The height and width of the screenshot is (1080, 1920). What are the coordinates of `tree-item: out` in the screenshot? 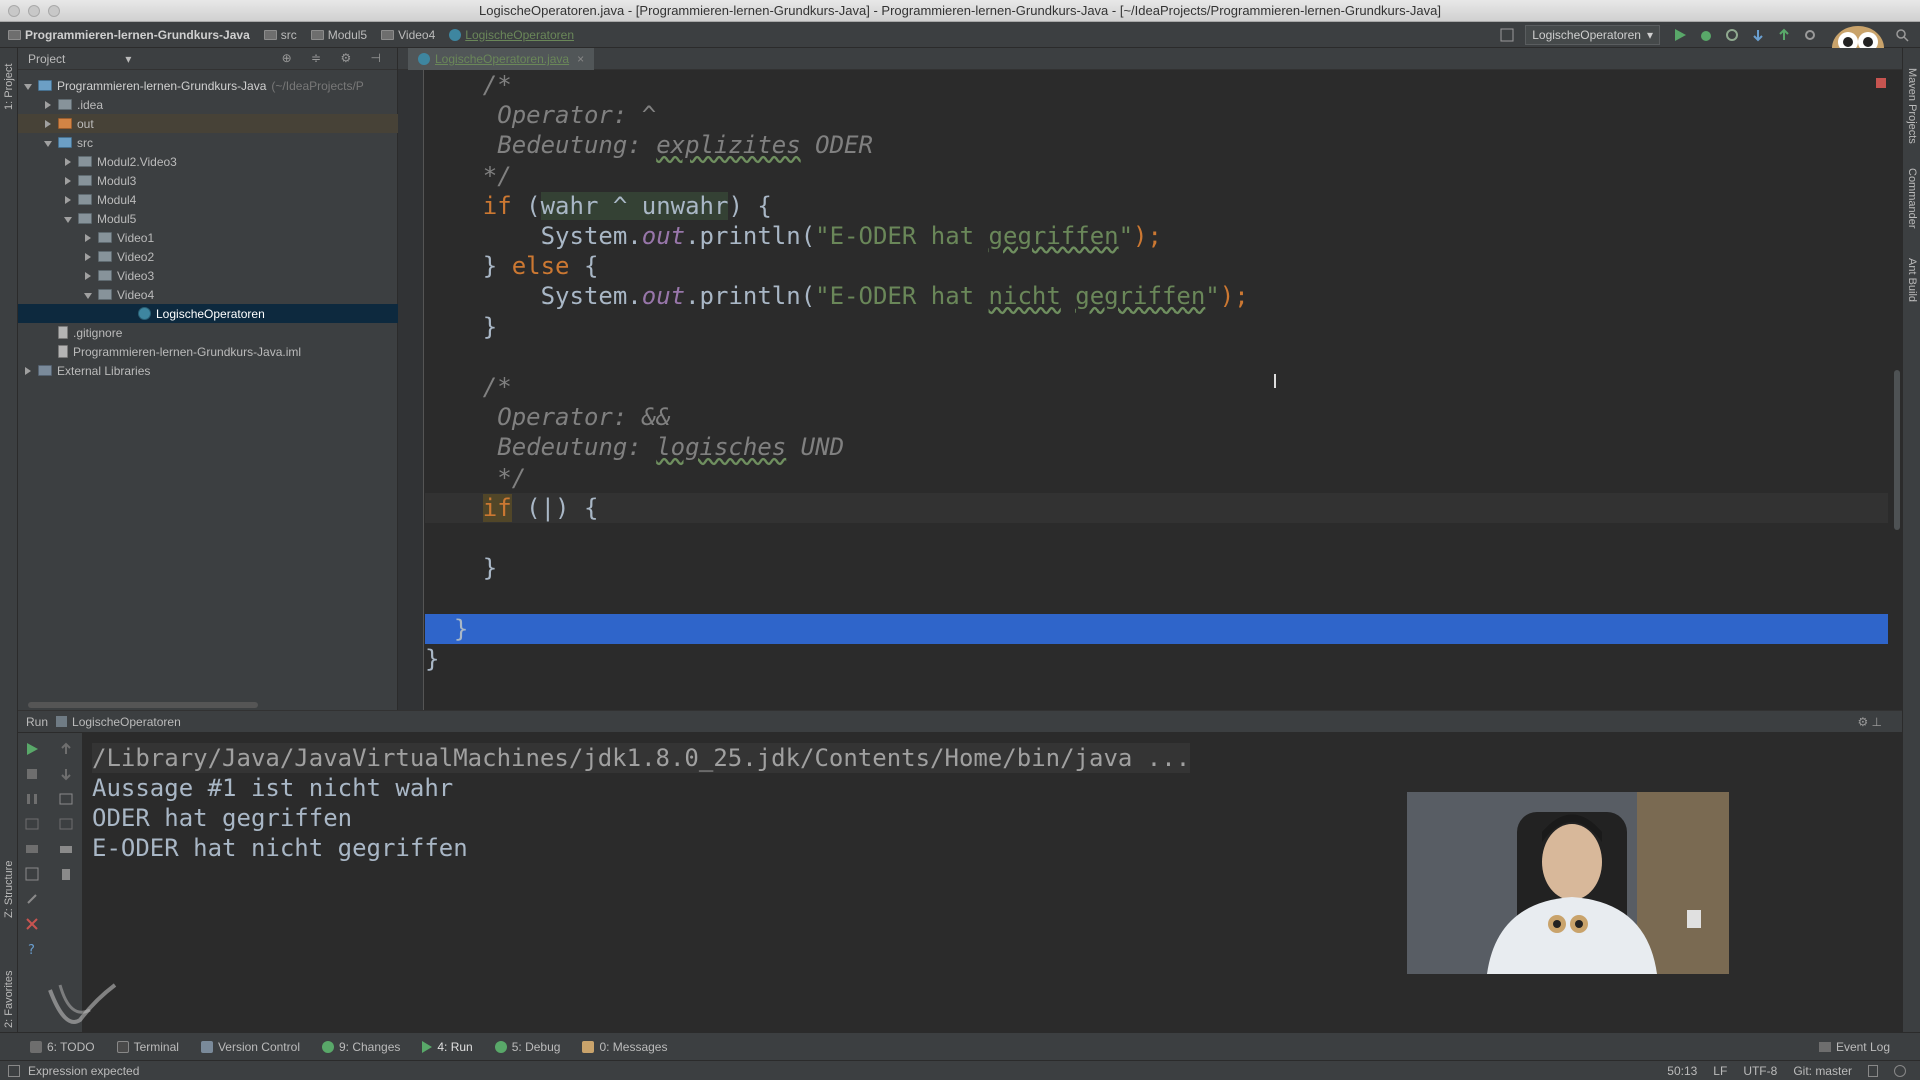 It's located at (208, 123).